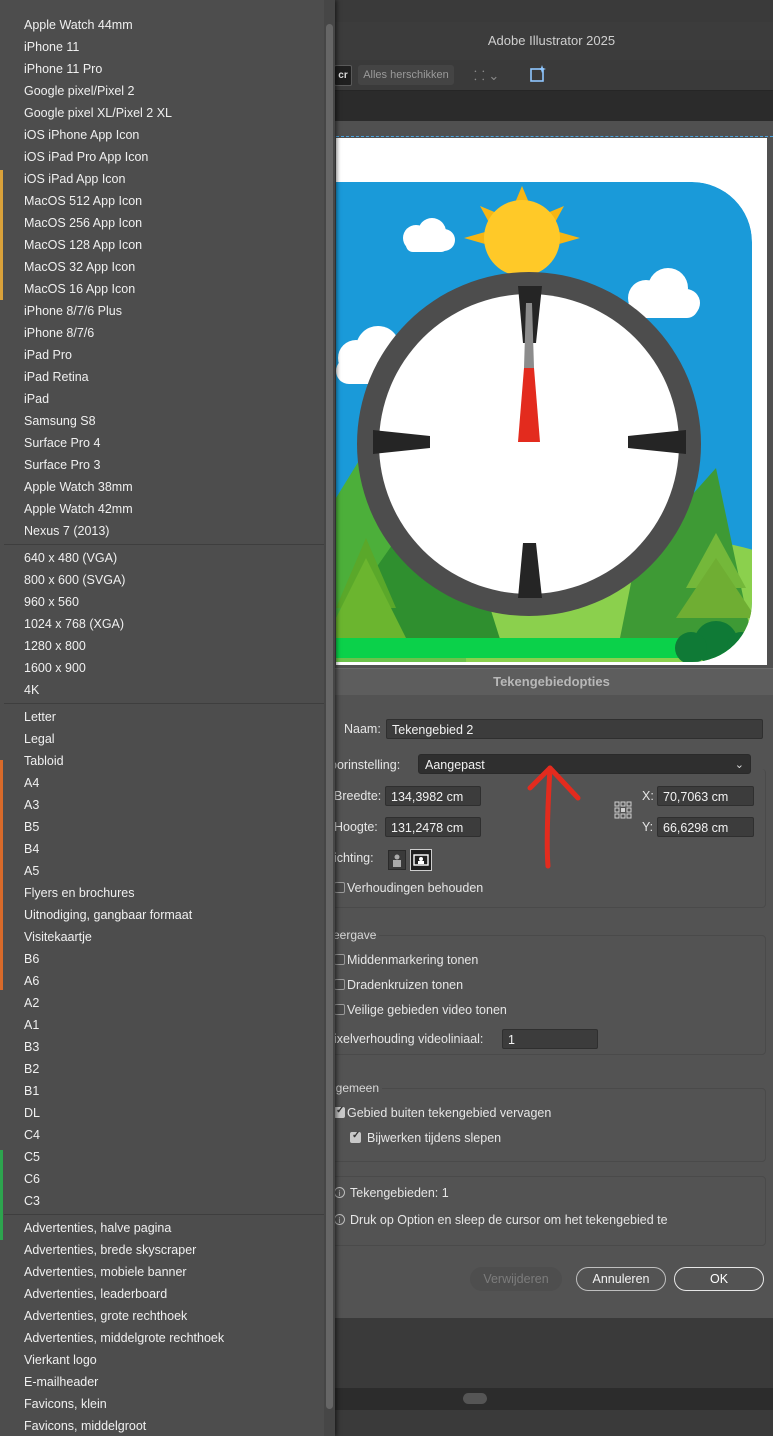 This screenshot has height=1436, width=773. Describe the element at coordinates (164, 544) in the screenshot. I see `menu-separator` at that location.